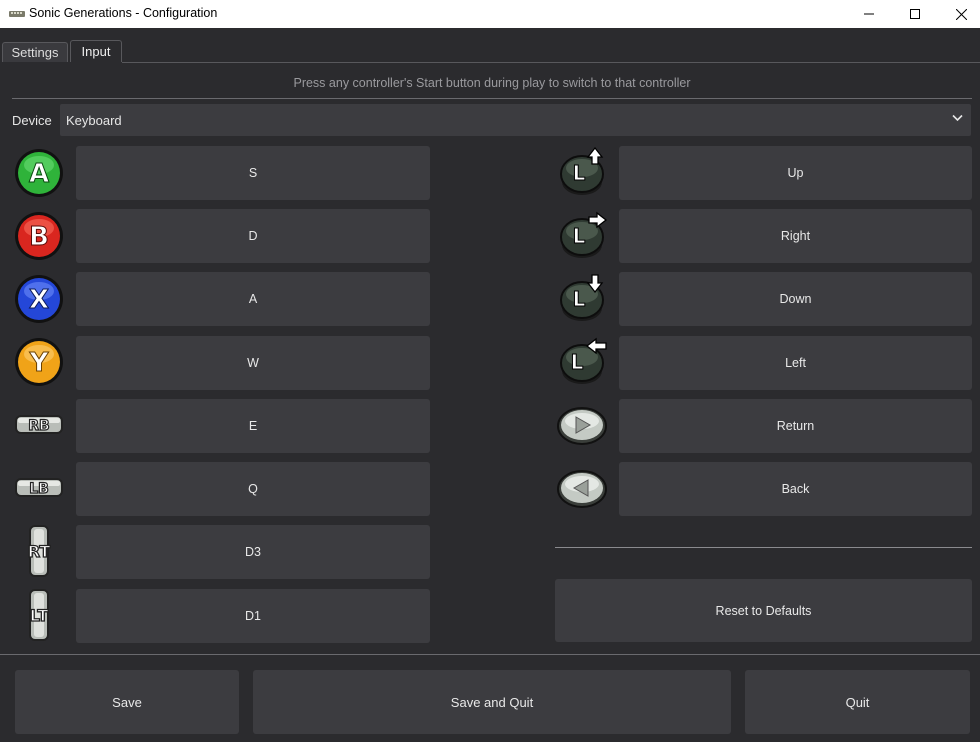 The width and height of the screenshot is (980, 742). Describe the element at coordinates (490, 51) in the screenshot. I see `tab-strip: Settings Input` at that location.